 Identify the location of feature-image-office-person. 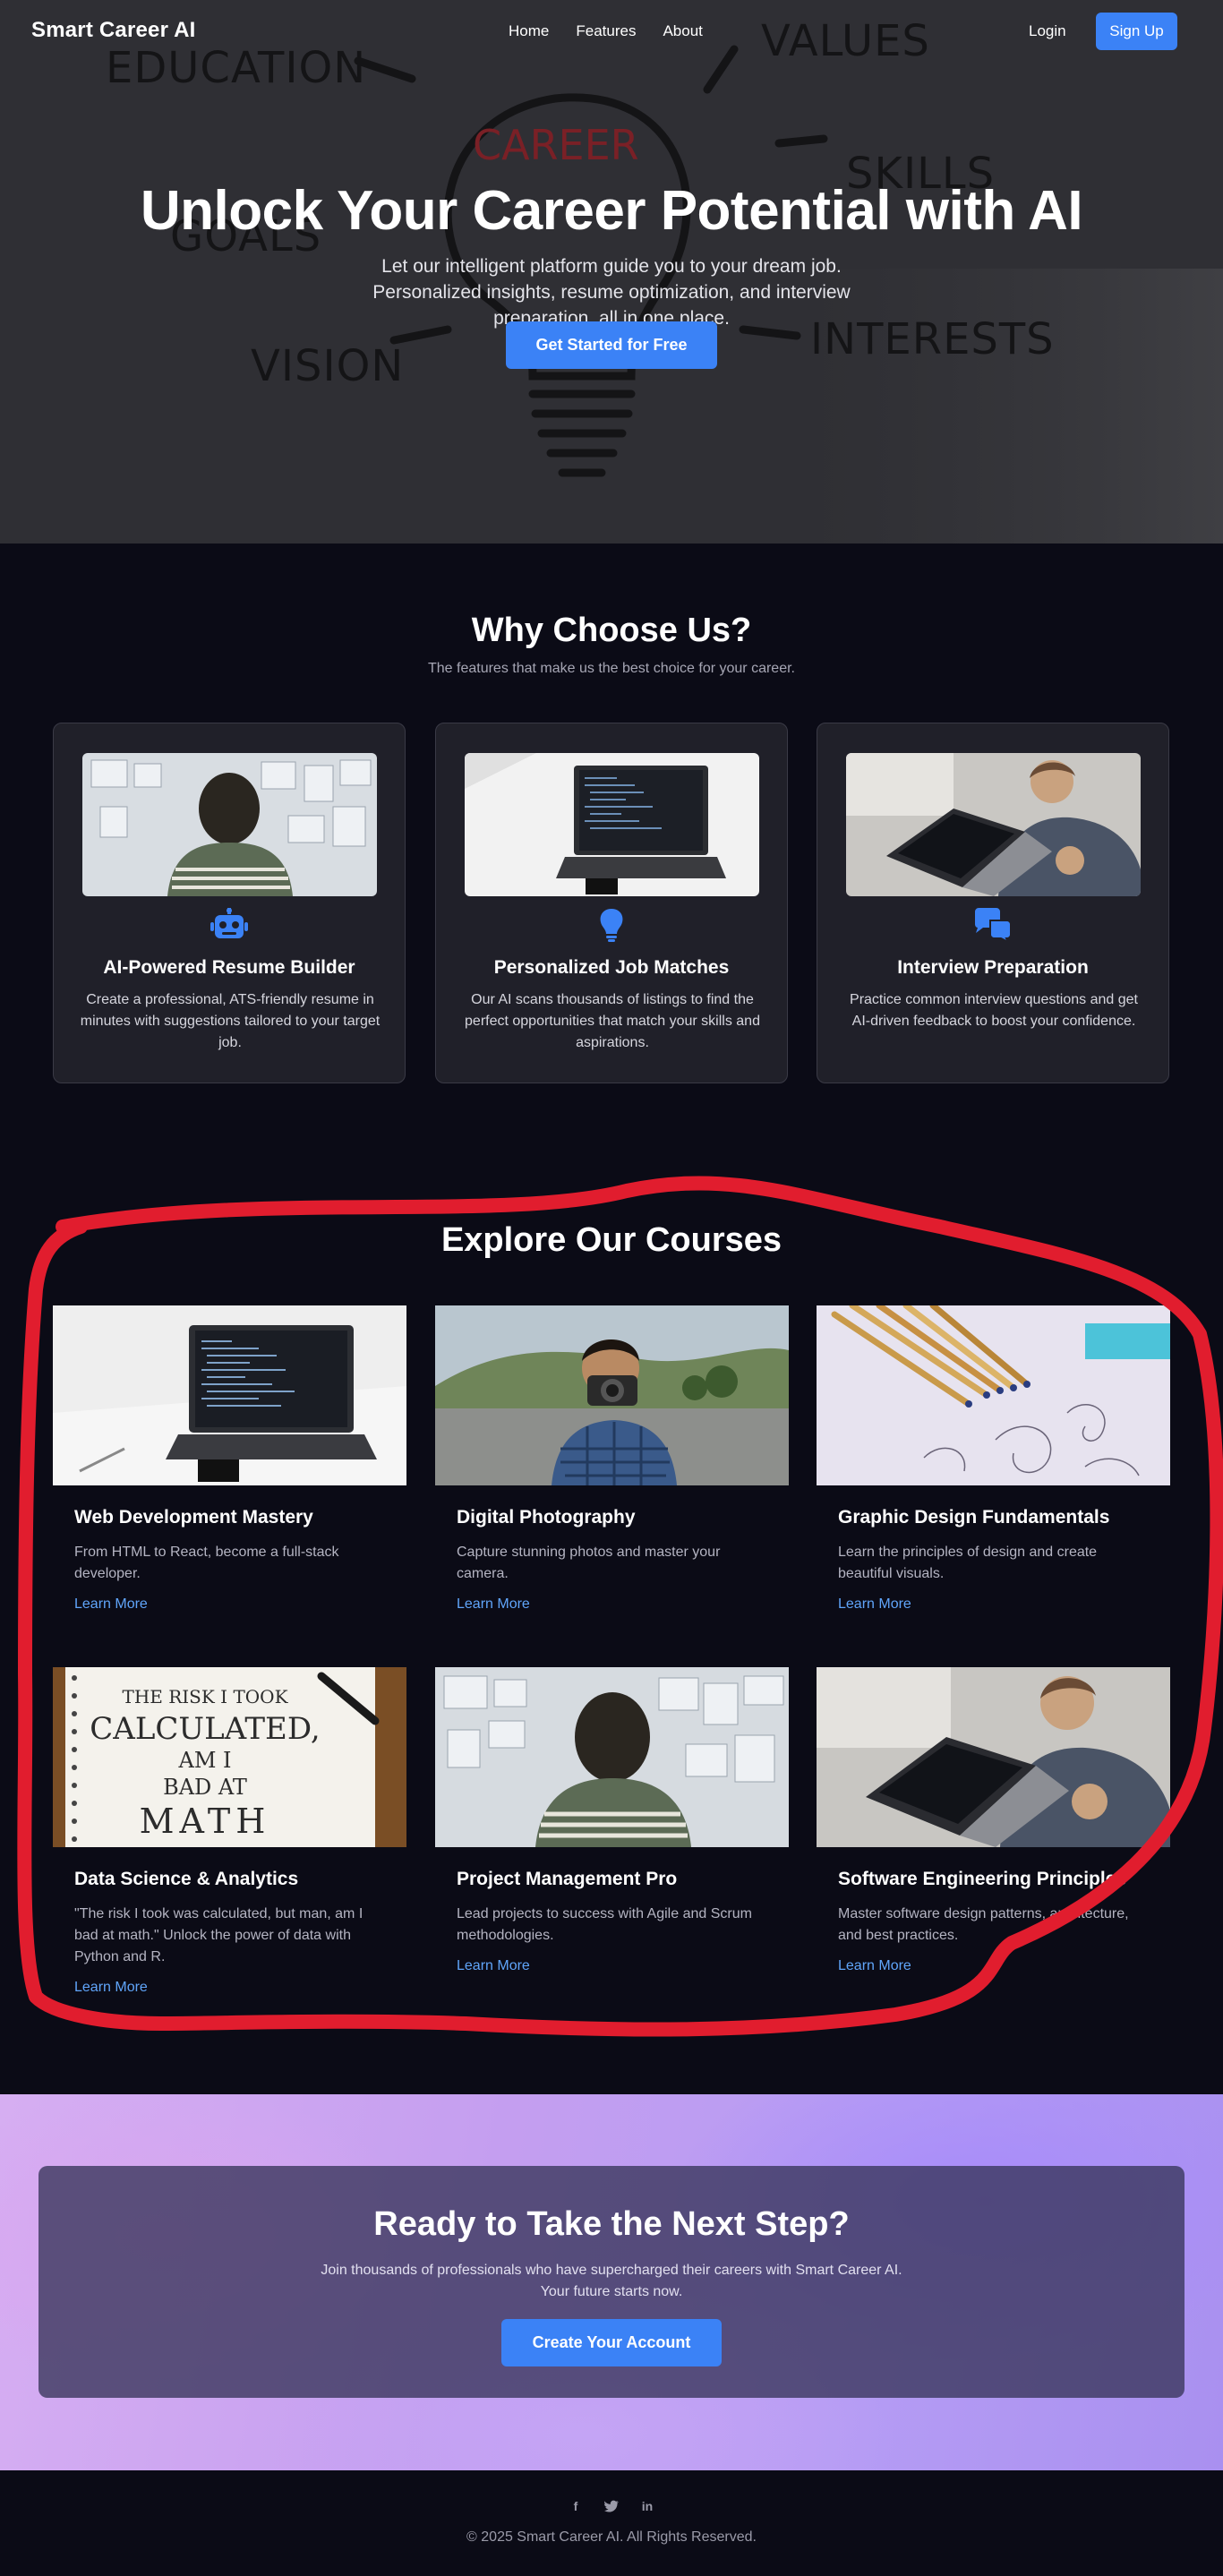
(229, 824).